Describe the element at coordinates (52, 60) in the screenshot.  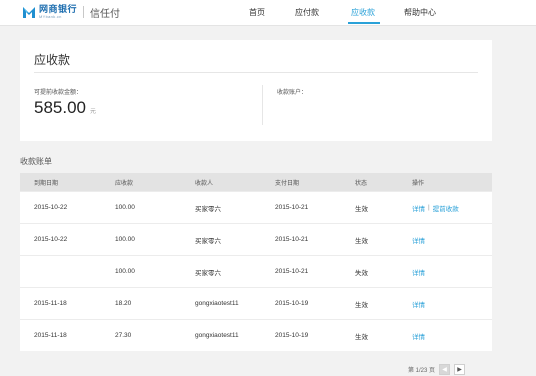
I see `page-title: 应收款` at that location.